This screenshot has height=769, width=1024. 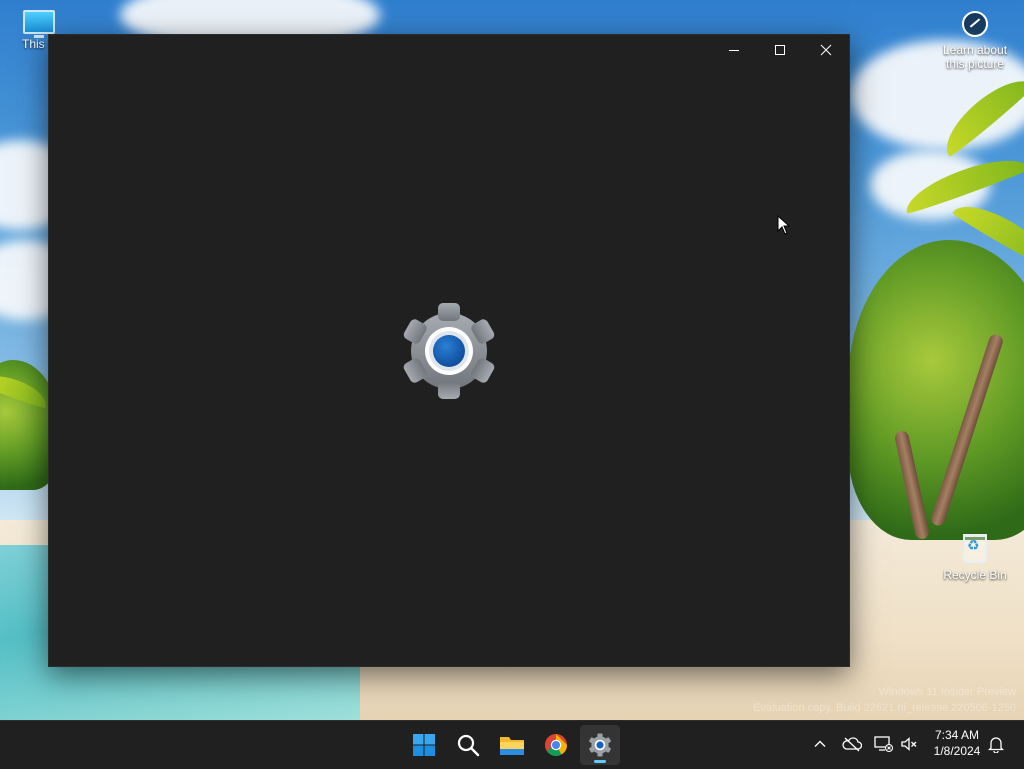 I want to click on camera-lens-icon, so click(x=975, y=24).